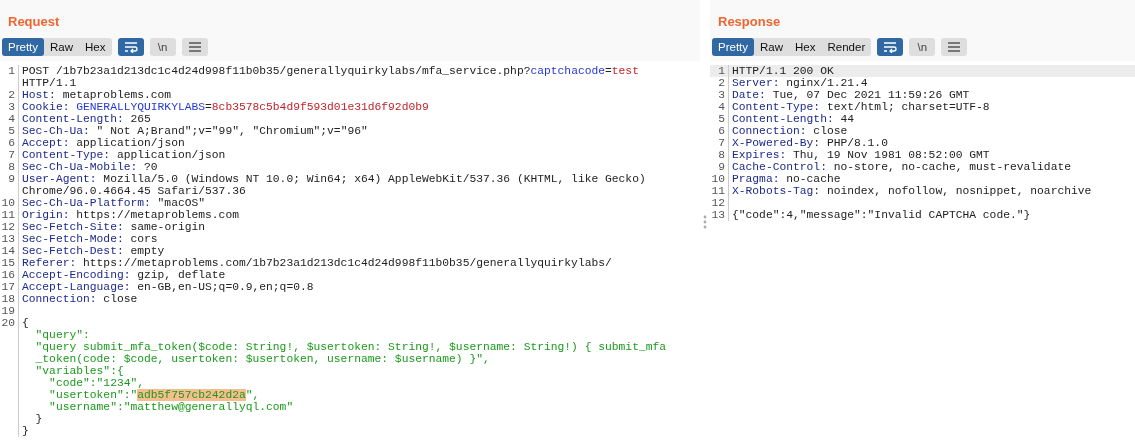  I want to click on body-text: "username":"matthew@generallyql.com", so click(171, 407).